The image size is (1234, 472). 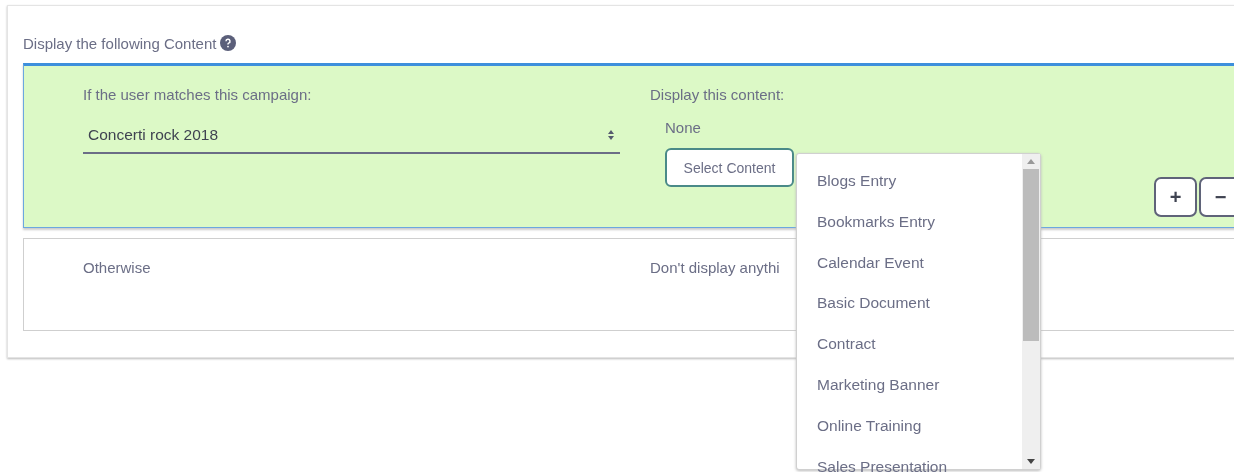 What do you see at coordinates (351, 136) in the screenshot?
I see `campaign-select: Concerti rock 2018` at bounding box center [351, 136].